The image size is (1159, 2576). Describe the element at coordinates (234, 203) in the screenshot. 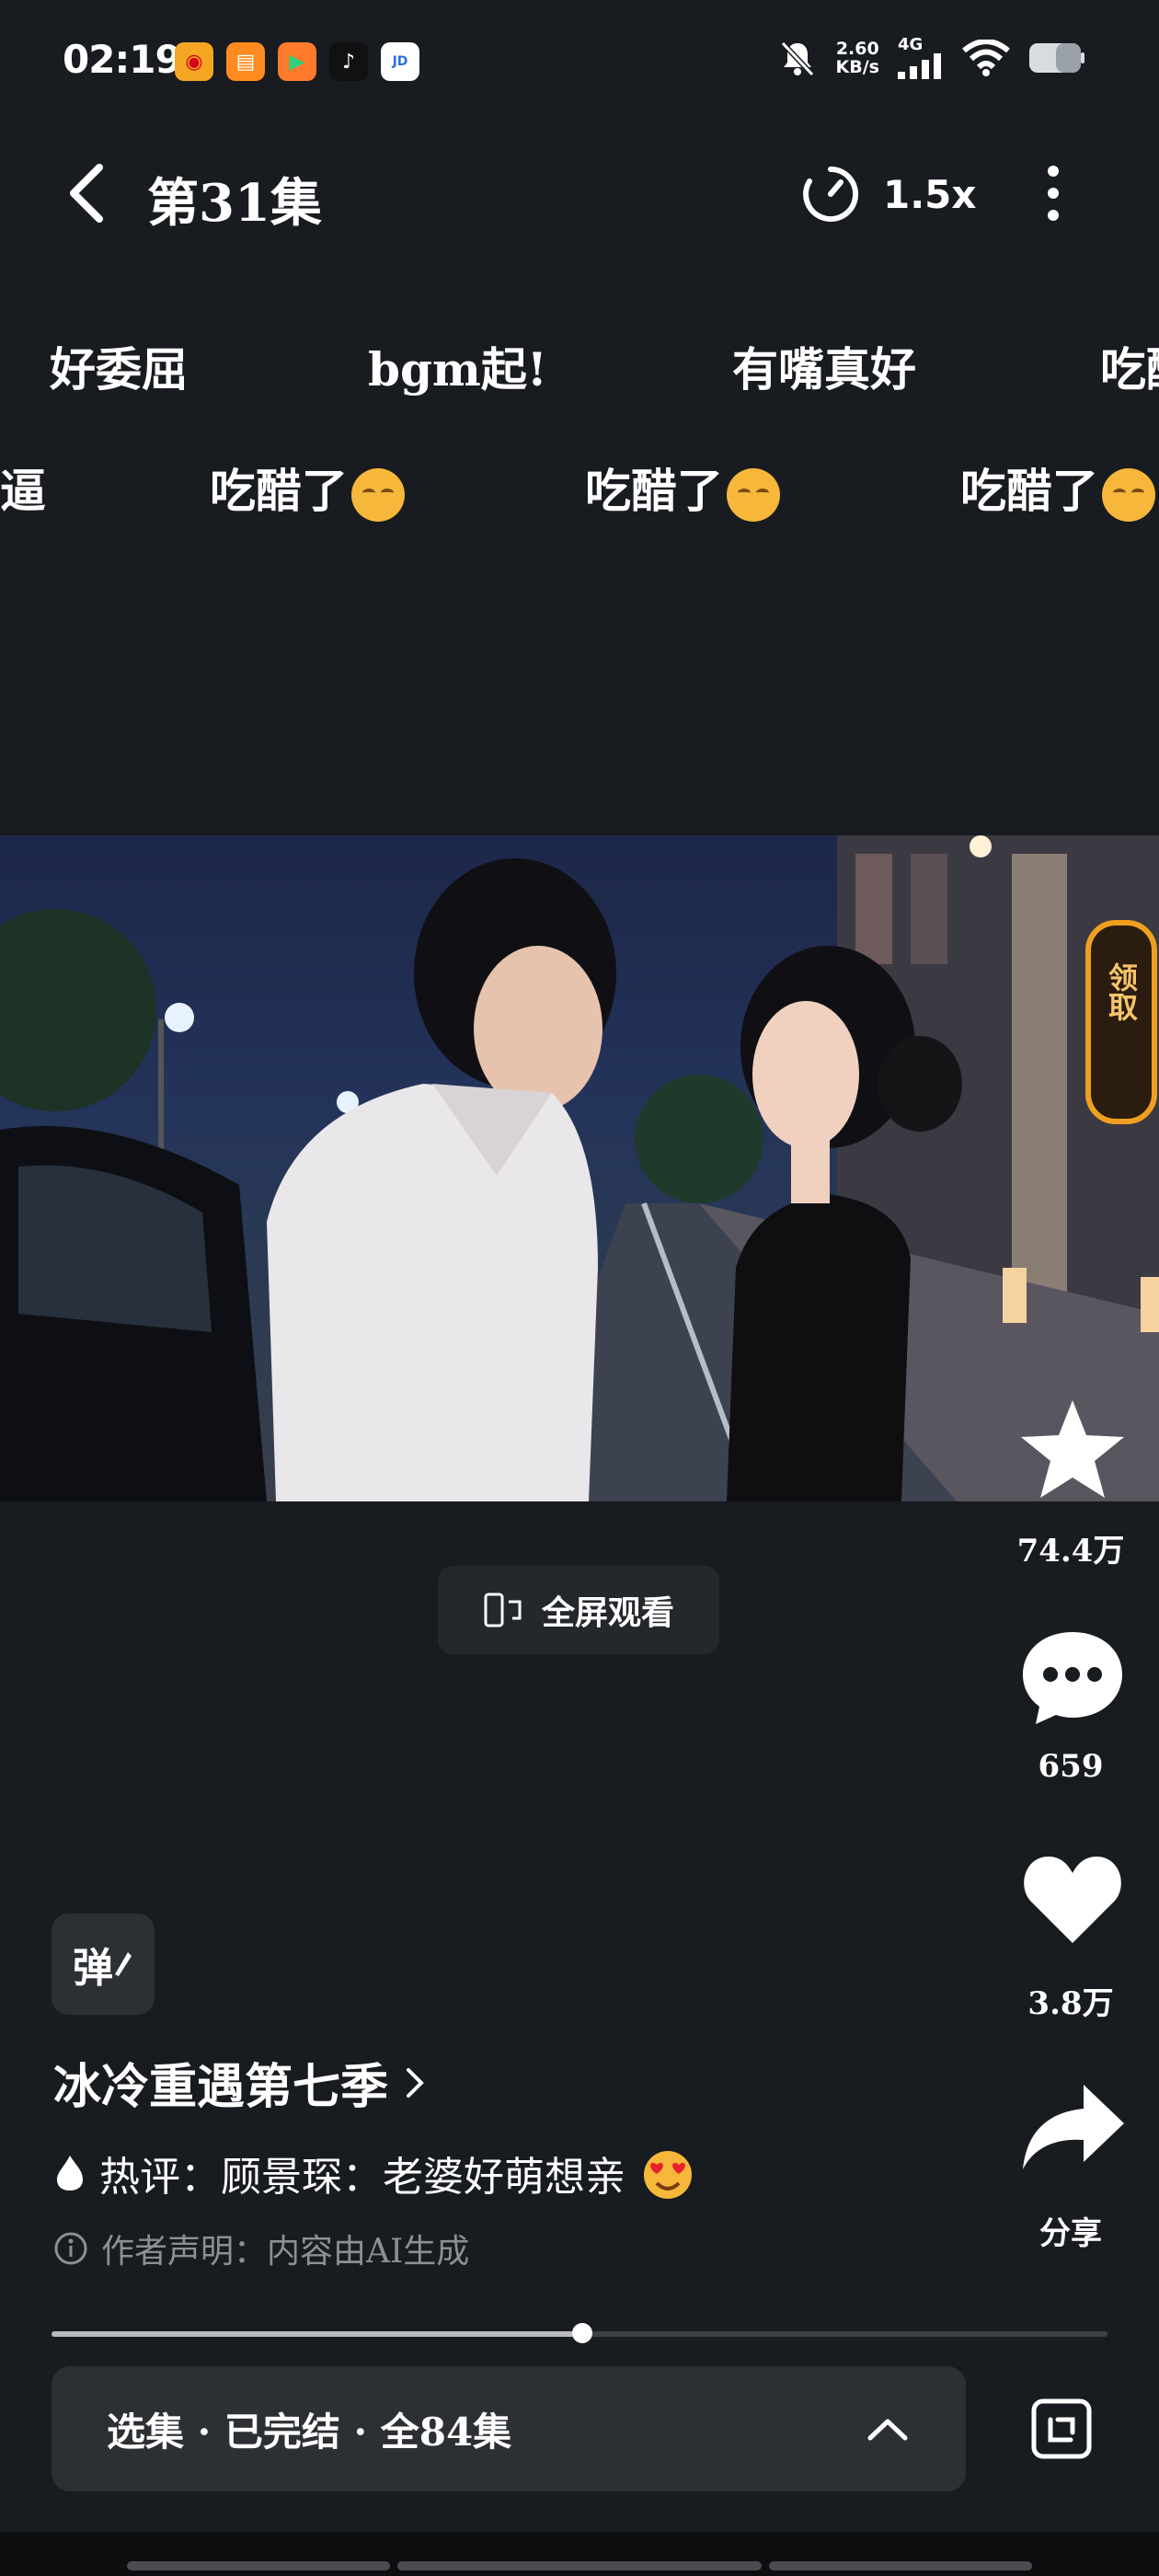

I see `episode-title: 第31集` at that location.